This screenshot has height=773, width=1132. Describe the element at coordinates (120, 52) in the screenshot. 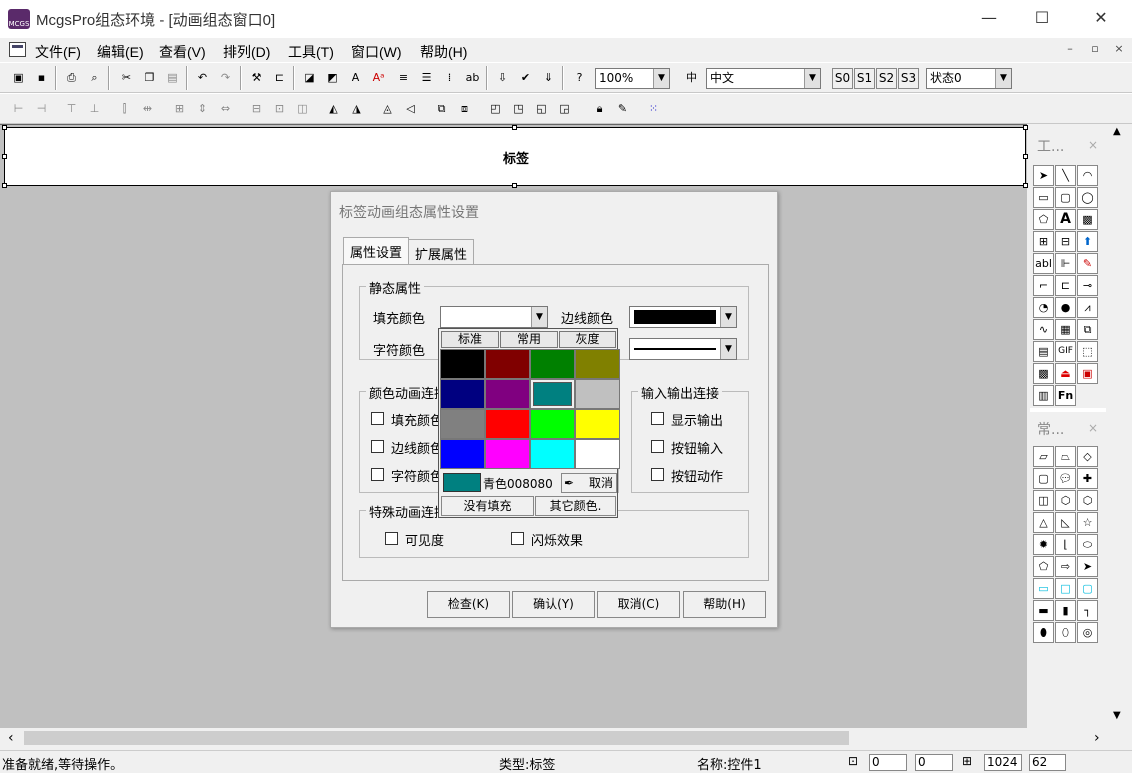

I see `menu-edit: 编辑(E)` at that location.